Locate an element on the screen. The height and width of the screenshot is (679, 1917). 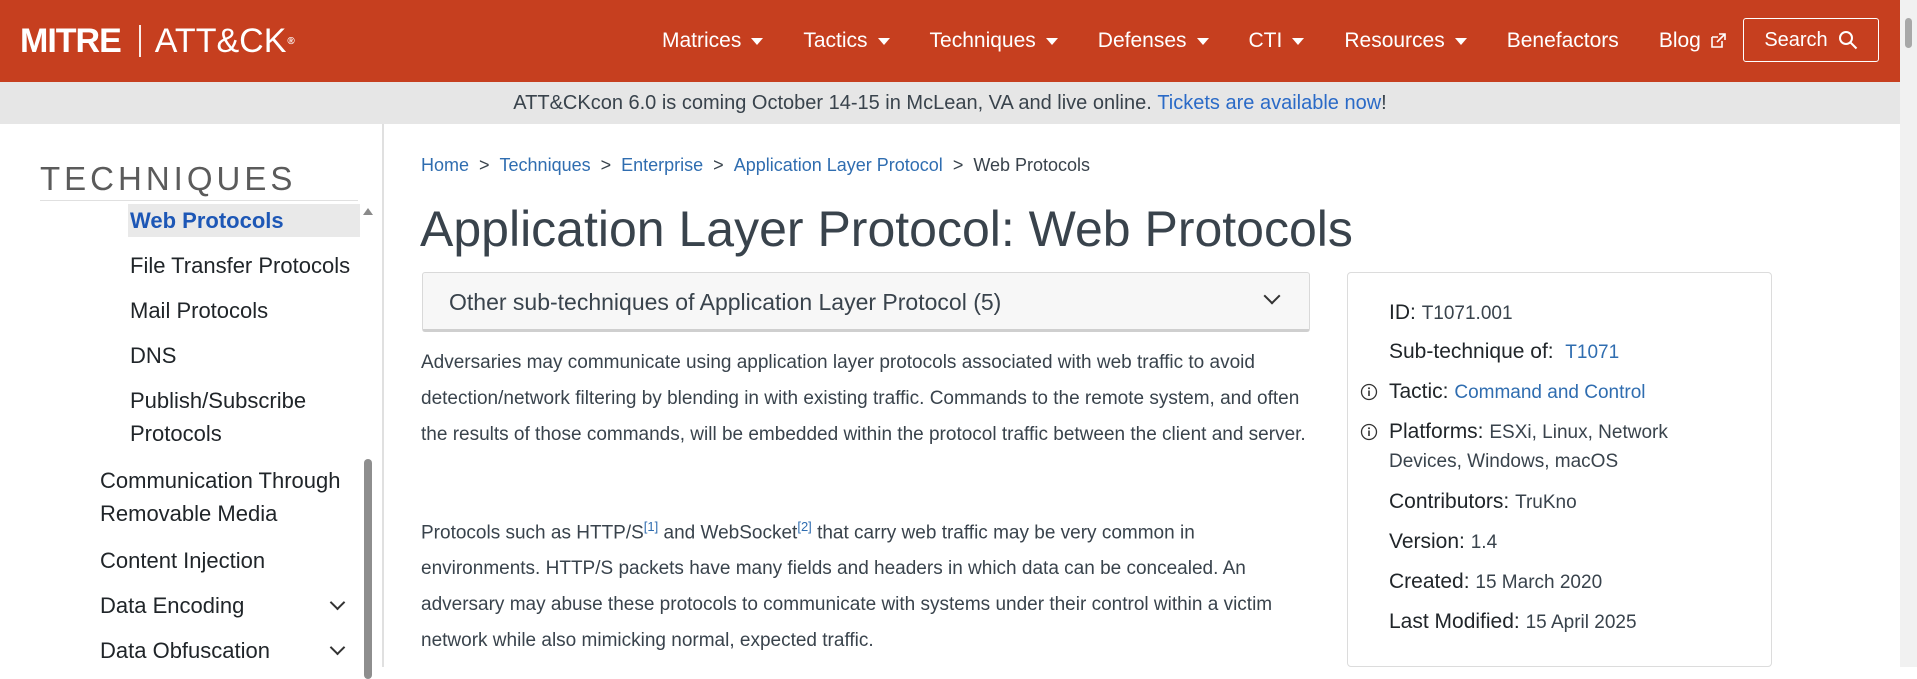
breadcrumb-home: Home is located at coordinates (445, 165).